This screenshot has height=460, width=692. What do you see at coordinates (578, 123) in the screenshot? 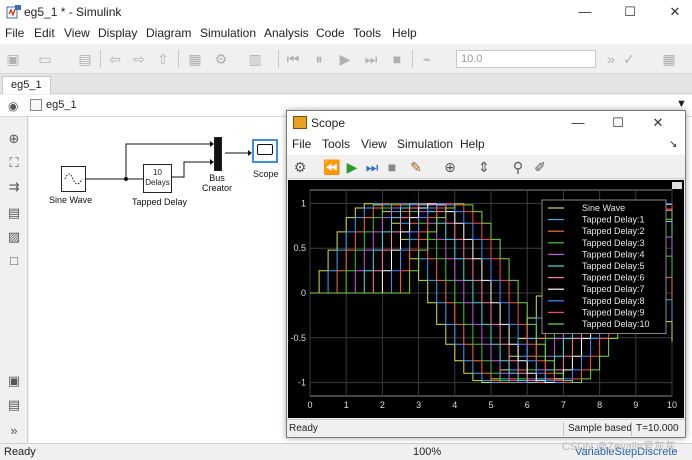
I see `scope-minimize-button: —` at bounding box center [578, 123].